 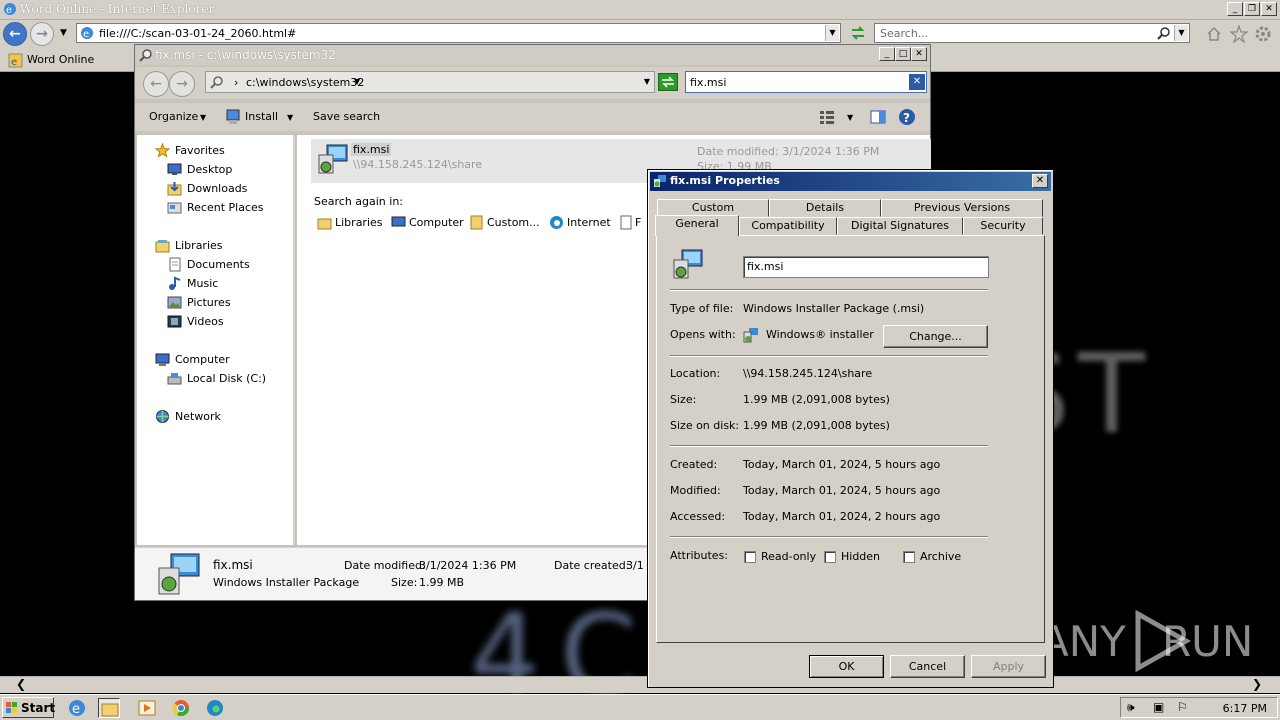 What do you see at coordinates (162, 416) in the screenshot?
I see `network-icon` at bounding box center [162, 416].